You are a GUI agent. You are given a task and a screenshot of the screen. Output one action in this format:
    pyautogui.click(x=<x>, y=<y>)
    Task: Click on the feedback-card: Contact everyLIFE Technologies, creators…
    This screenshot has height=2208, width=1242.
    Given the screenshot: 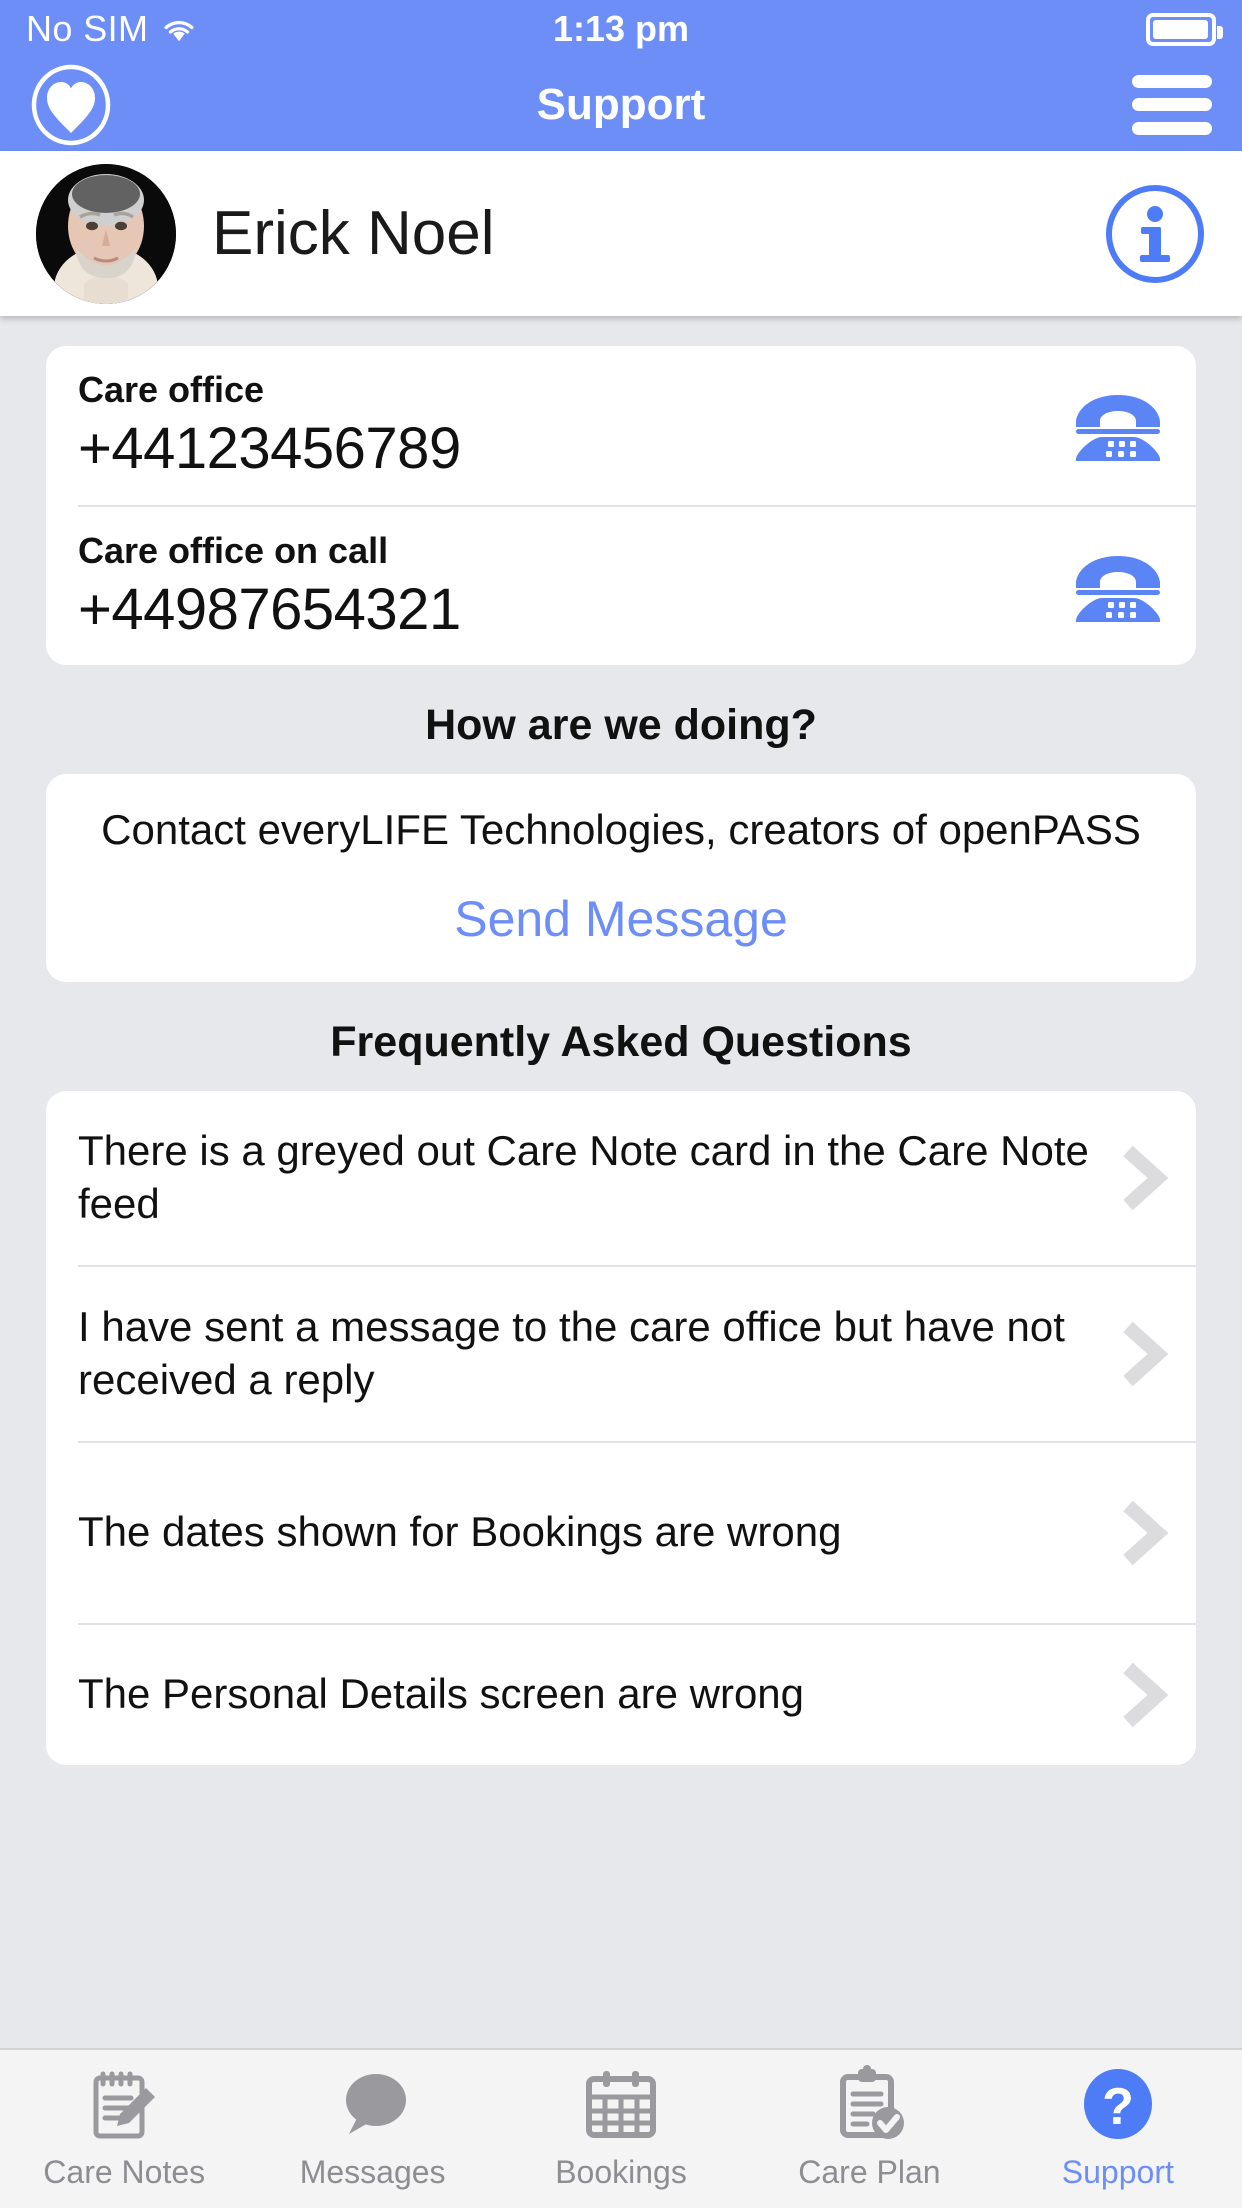 What is the action you would take?
    pyautogui.click(x=621, y=878)
    